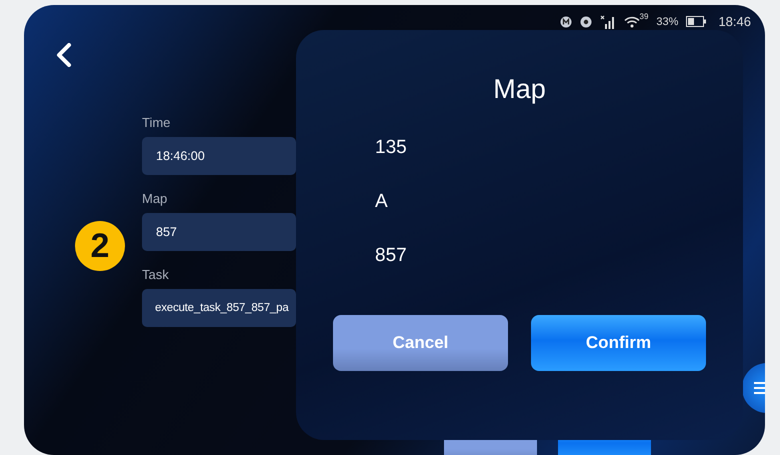  I want to click on map-option: 135, so click(391, 148).